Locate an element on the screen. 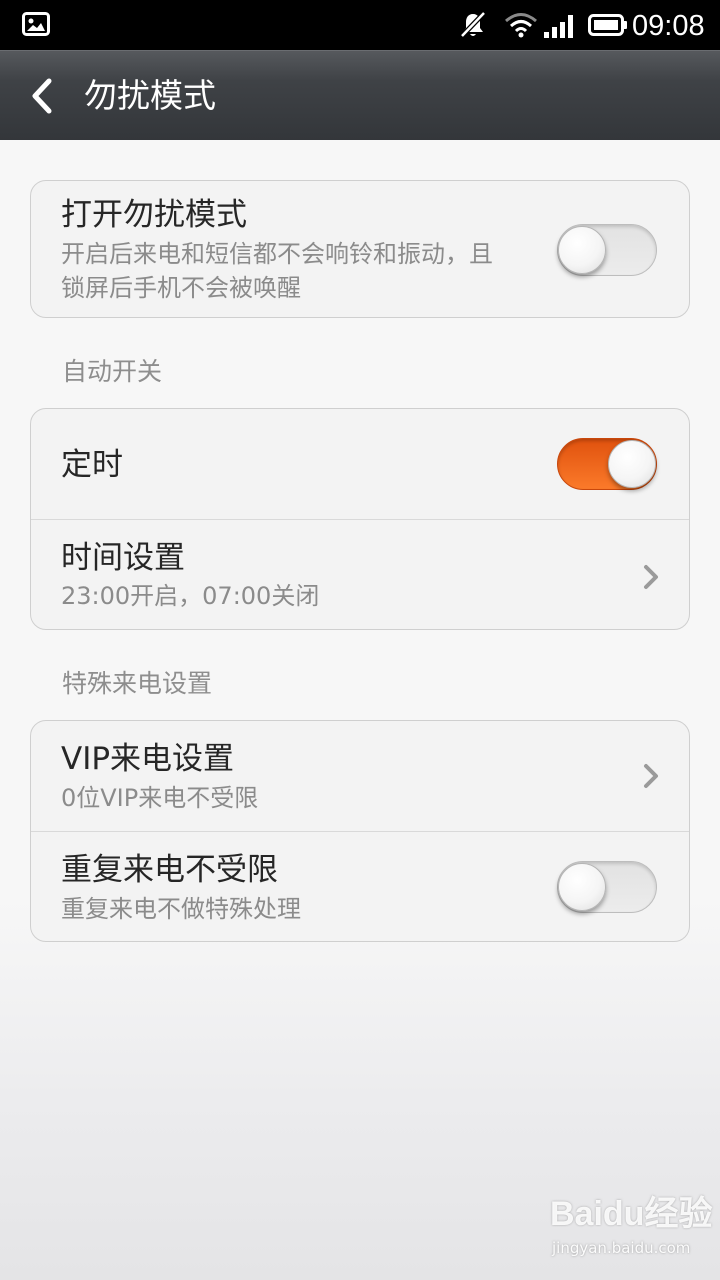 Image resolution: width=720 pixels, height=1280 pixels. repeat-call-title: 重复来电不受限 is located at coordinates (169, 870).